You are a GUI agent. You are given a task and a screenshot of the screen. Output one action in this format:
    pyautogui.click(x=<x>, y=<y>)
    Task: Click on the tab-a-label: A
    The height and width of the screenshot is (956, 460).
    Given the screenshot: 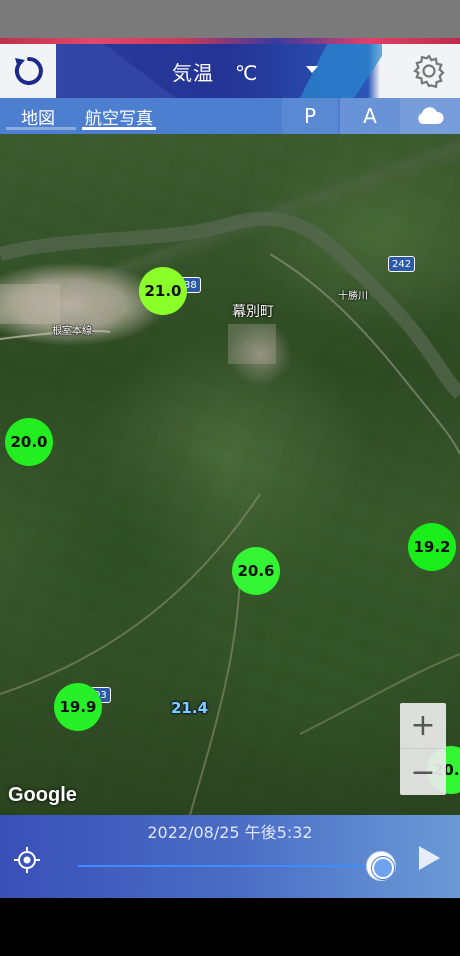 What is the action you would take?
    pyautogui.click(x=370, y=116)
    